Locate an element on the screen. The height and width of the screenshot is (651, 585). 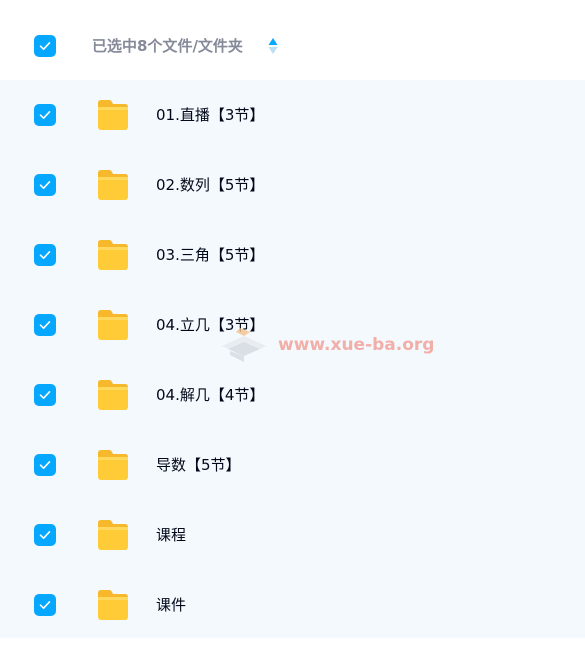
list-header: 已选中8个文件/文件夹 is located at coordinates (292, 40).